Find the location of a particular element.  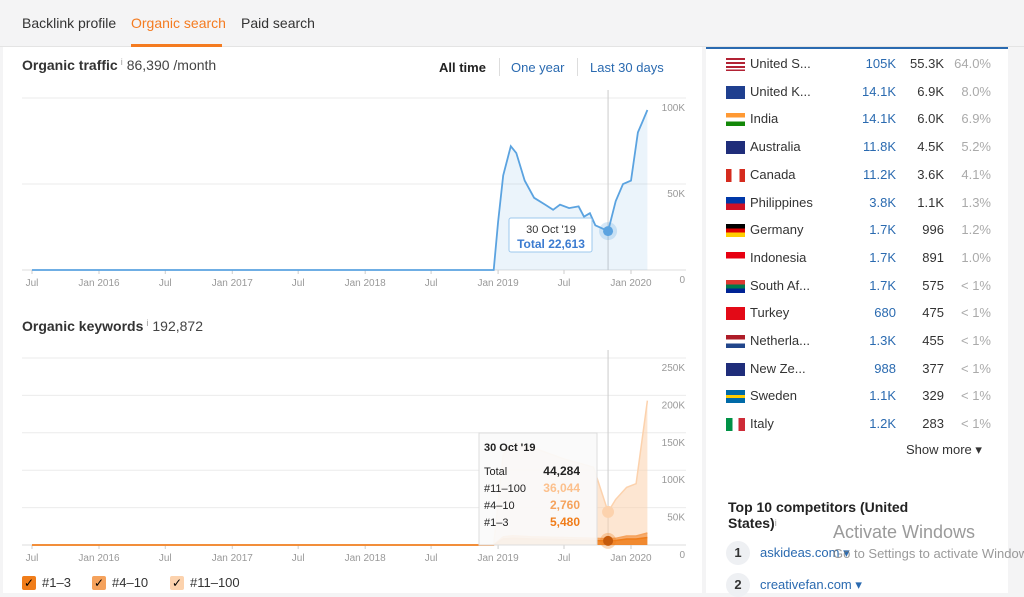

legend-item-1-3: ✓ #1–3 is located at coordinates (46, 582).